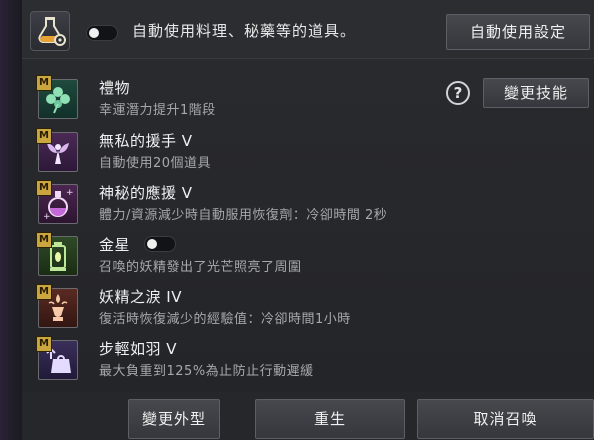  What do you see at coordinates (330, 419) in the screenshot?
I see `revive-button: 重生` at bounding box center [330, 419].